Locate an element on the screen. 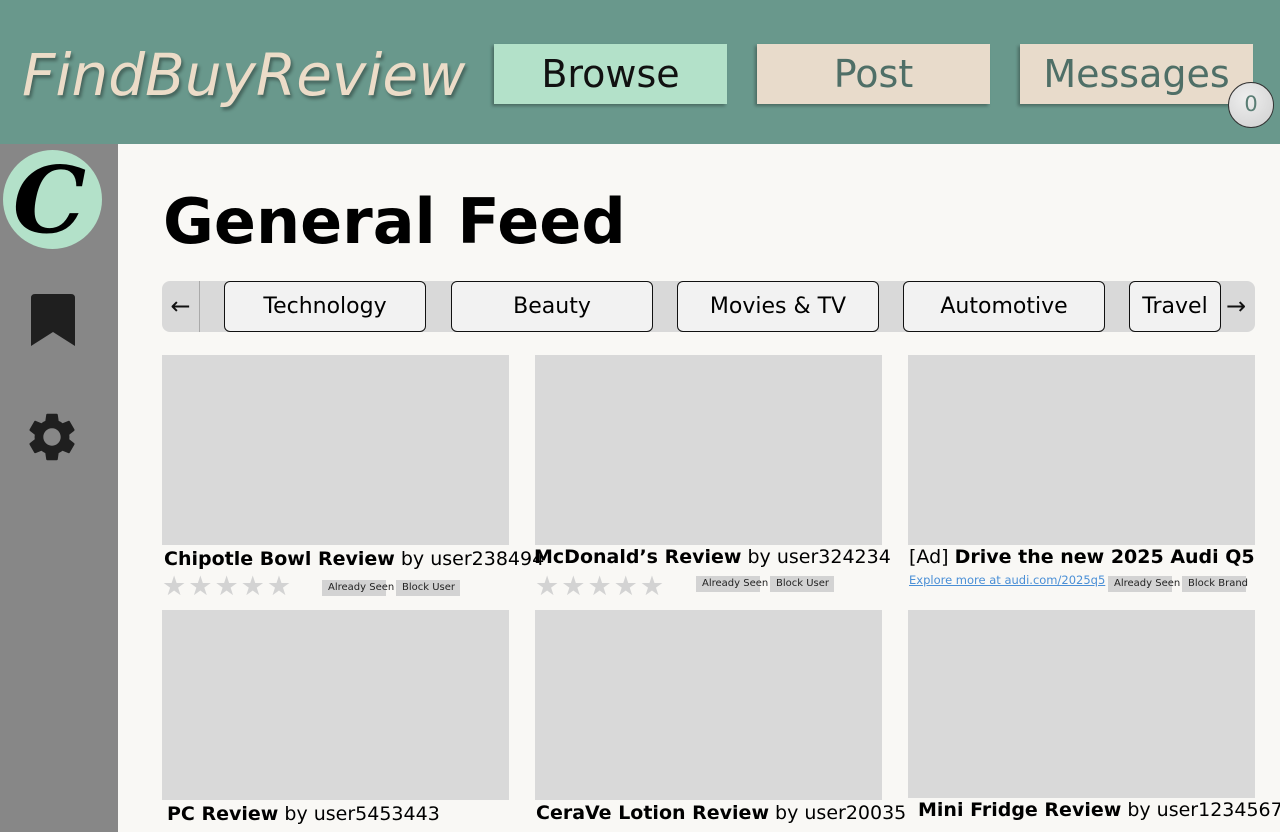 The width and height of the screenshot is (1280, 832). nav-post-button: Post is located at coordinates (873, 74).